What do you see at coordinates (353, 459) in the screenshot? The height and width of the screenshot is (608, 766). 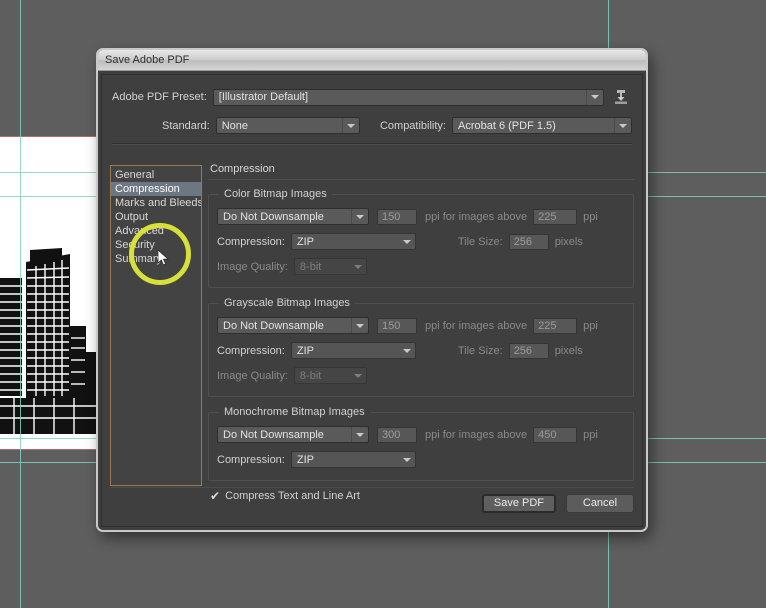 I see `monochrome-compression-dropdown: ZIP` at bounding box center [353, 459].